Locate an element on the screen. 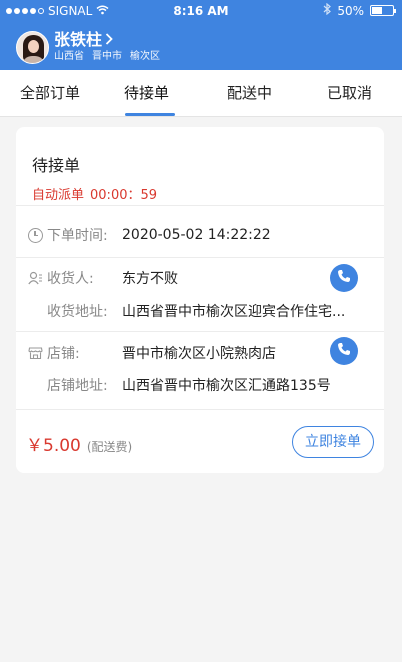 This screenshot has height=662, width=402. order-status-title: 待接单 is located at coordinates (56, 165).